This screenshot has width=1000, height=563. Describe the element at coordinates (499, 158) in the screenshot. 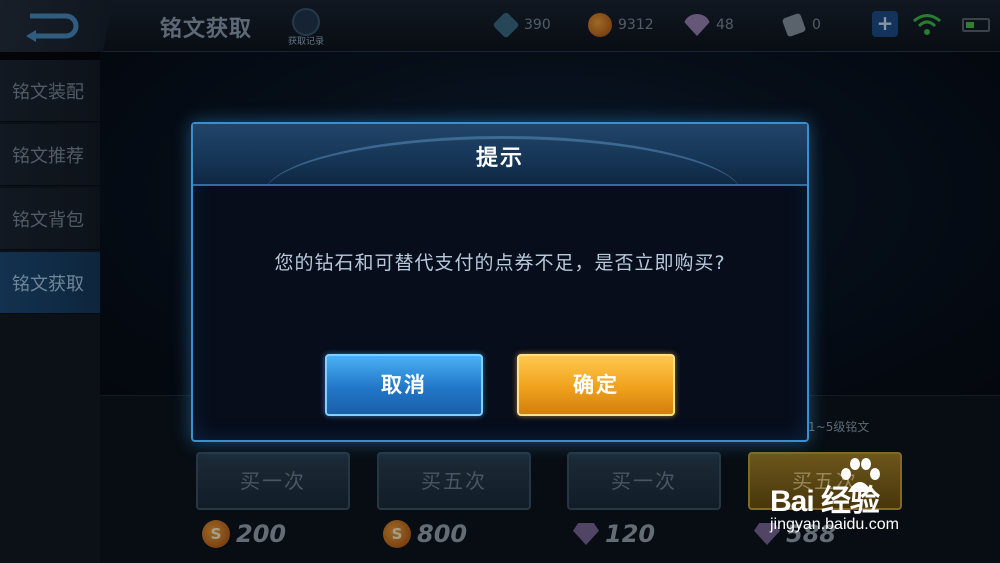

I see `dialog-title: 提示` at that location.